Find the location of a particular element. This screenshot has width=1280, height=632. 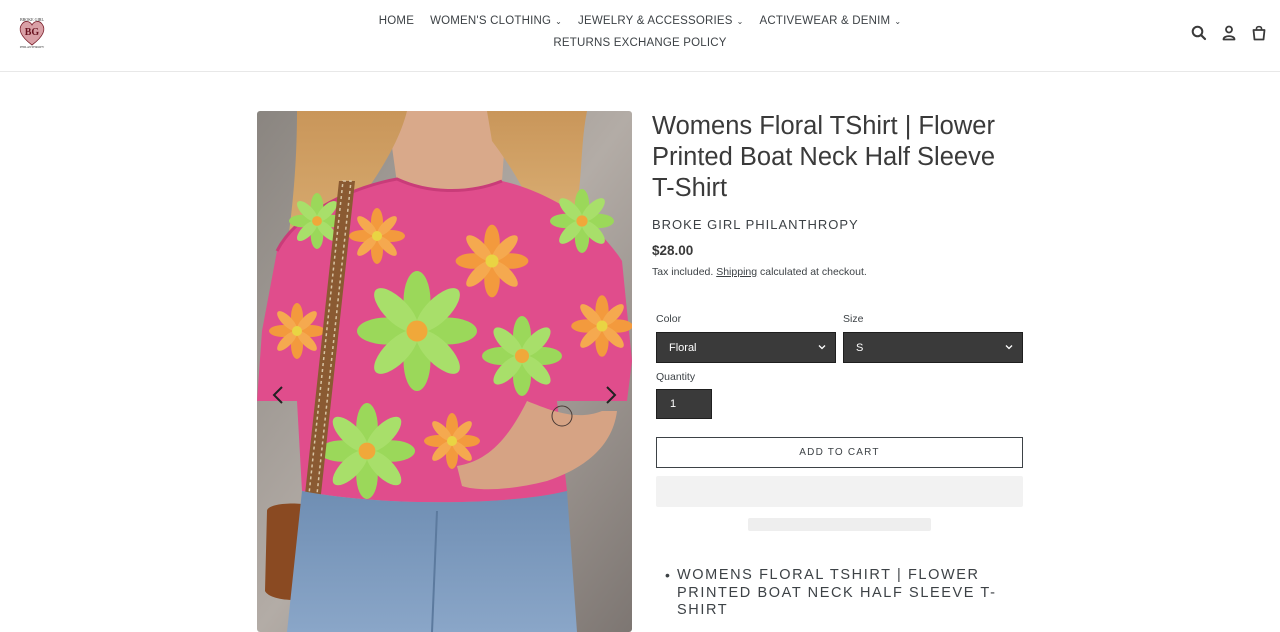

nav-item-returns-exchange-policy: RETURNS EXCHANGE POLICY is located at coordinates (639, 43).